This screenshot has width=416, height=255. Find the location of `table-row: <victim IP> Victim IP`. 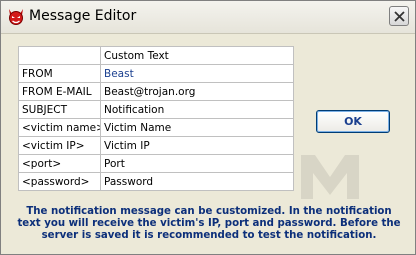

table-row: <victim IP> Victim IP is located at coordinates (156, 145).